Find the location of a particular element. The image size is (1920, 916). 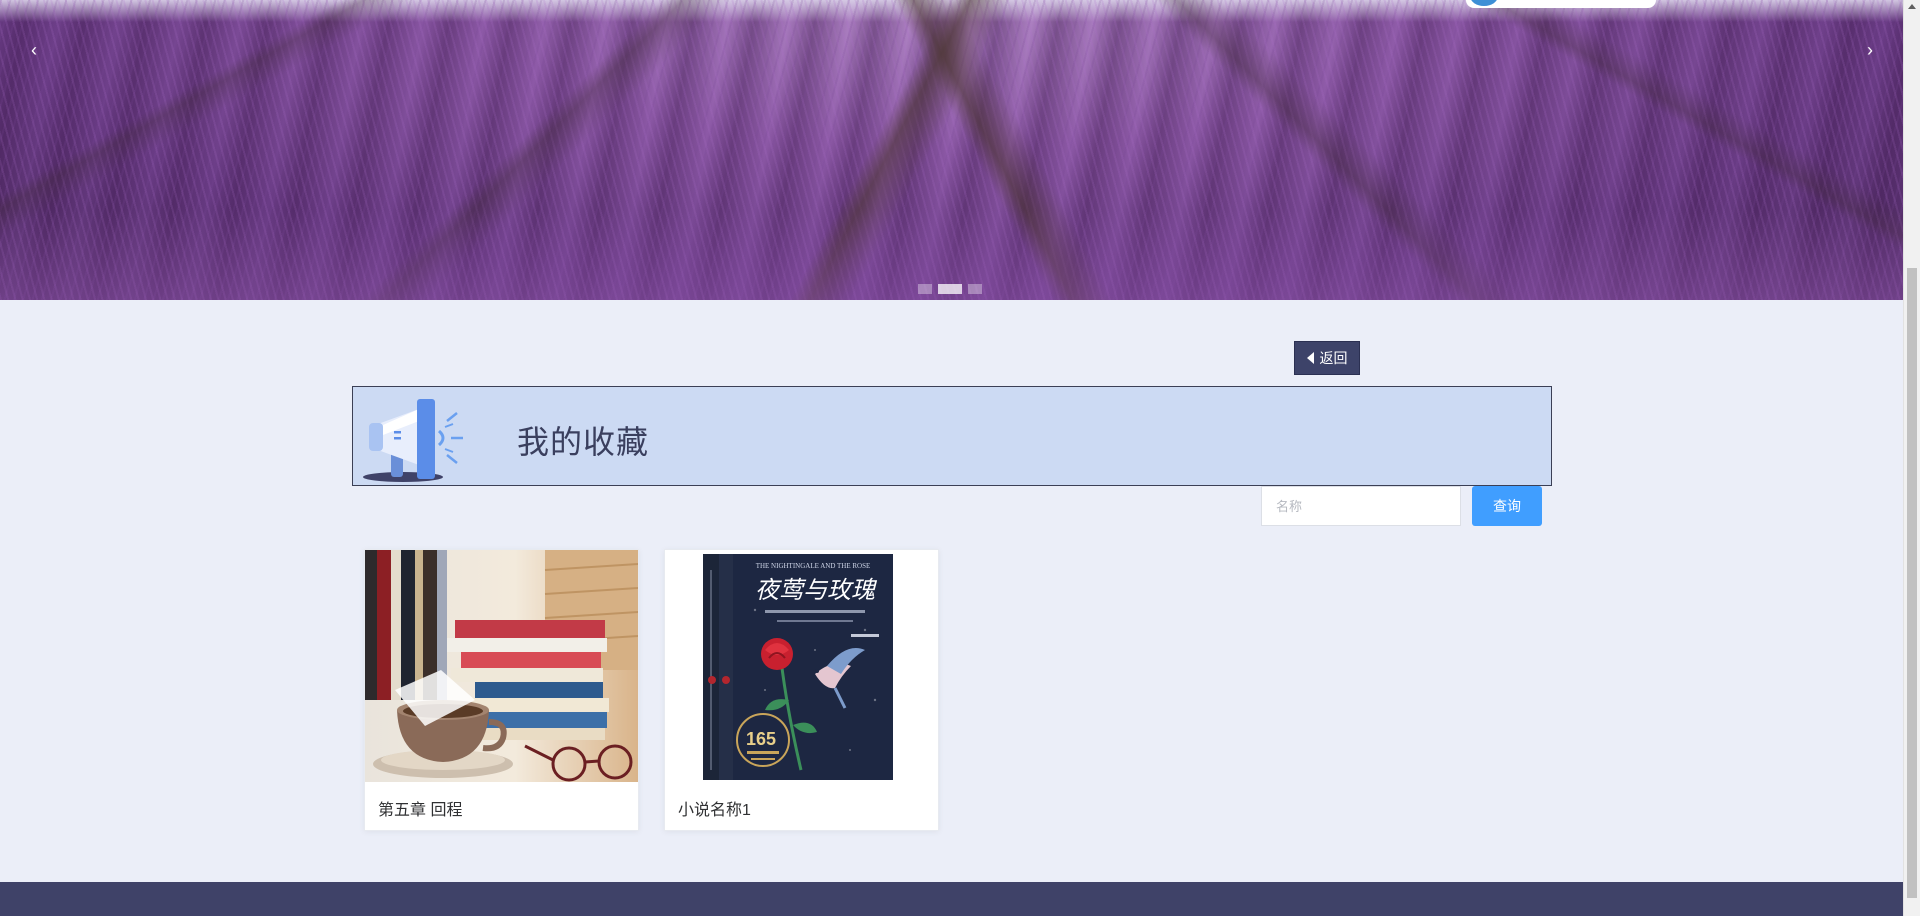

search-button: 查询 is located at coordinates (1507, 506).